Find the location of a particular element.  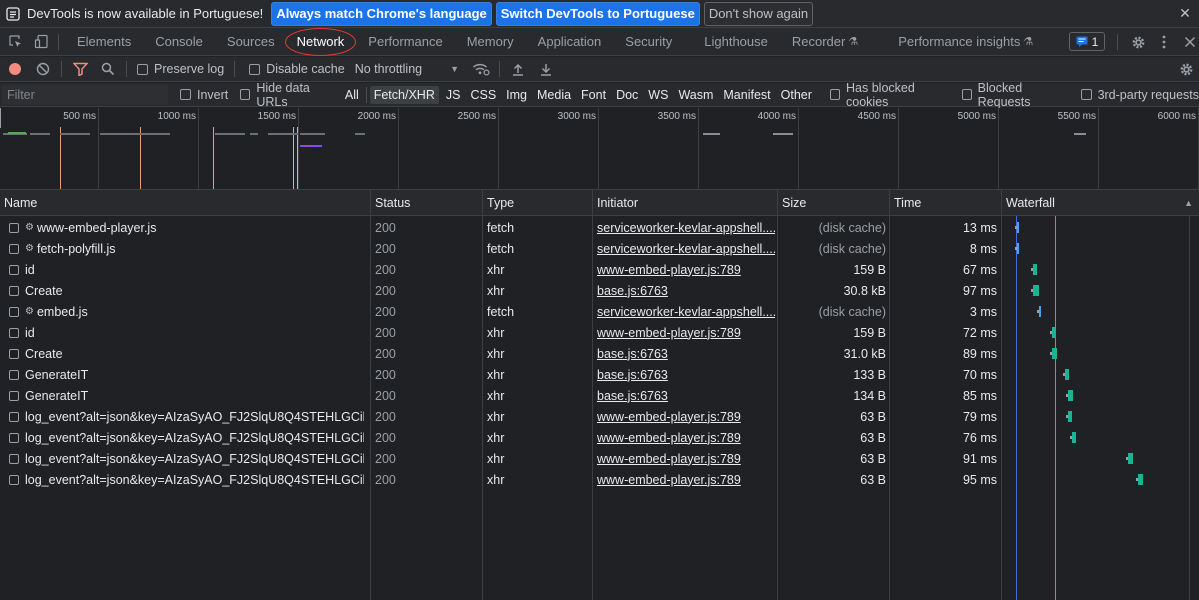

switch-to-portuguese-button: Switch DevTools to Portuguese is located at coordinates (597, 13).